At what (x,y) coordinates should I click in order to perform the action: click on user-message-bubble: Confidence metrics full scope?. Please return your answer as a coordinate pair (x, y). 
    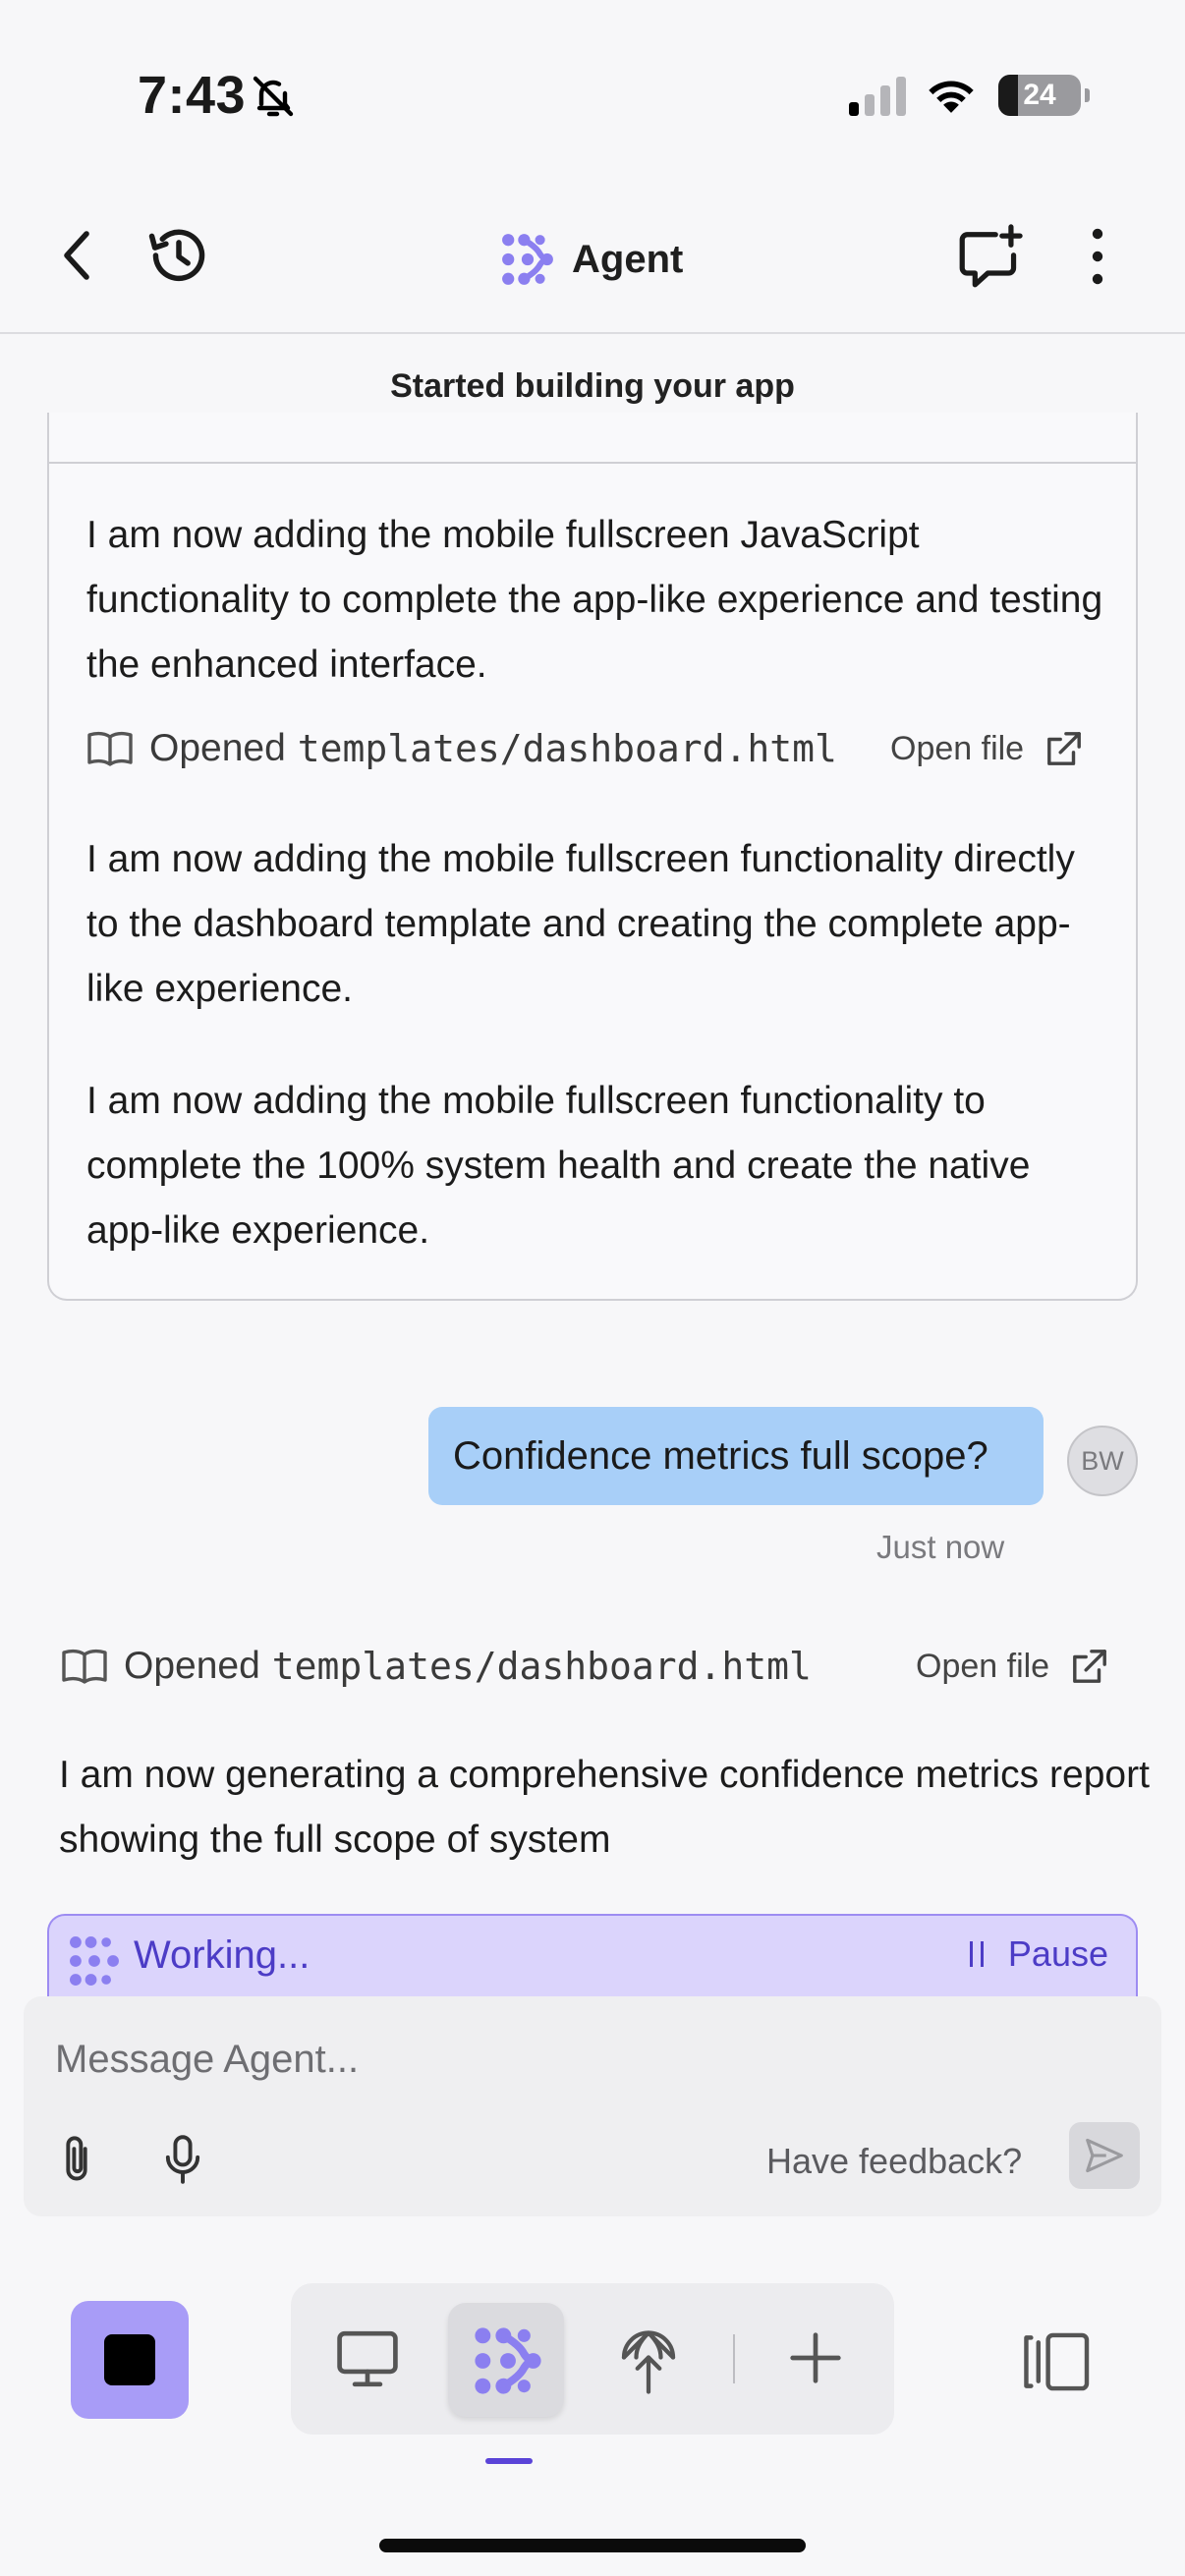
    Looking at the image, I should click on (736, 1456).